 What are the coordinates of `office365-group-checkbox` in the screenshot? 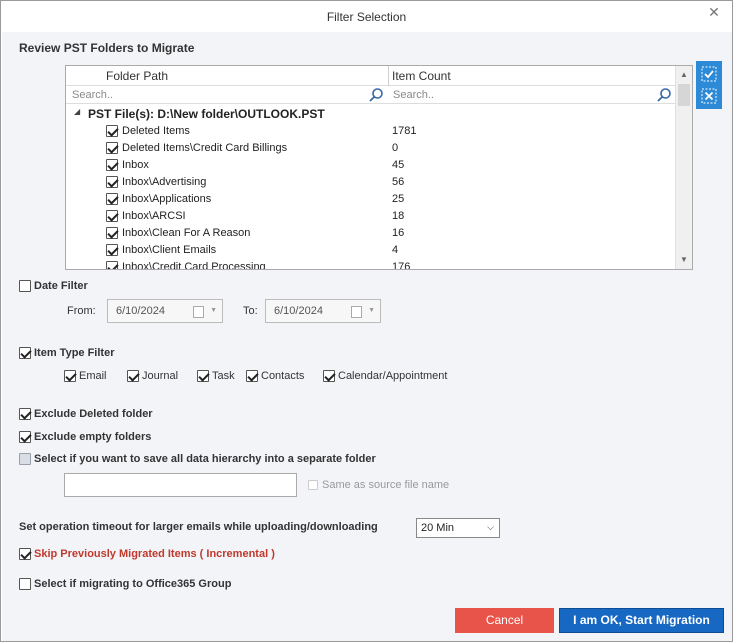 It's located at (25, 584).